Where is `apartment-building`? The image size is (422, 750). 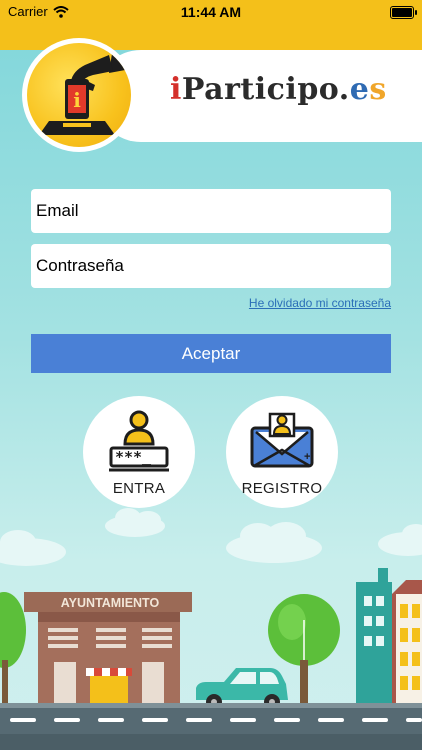
apartment-building is located at coordinates (389, 637).